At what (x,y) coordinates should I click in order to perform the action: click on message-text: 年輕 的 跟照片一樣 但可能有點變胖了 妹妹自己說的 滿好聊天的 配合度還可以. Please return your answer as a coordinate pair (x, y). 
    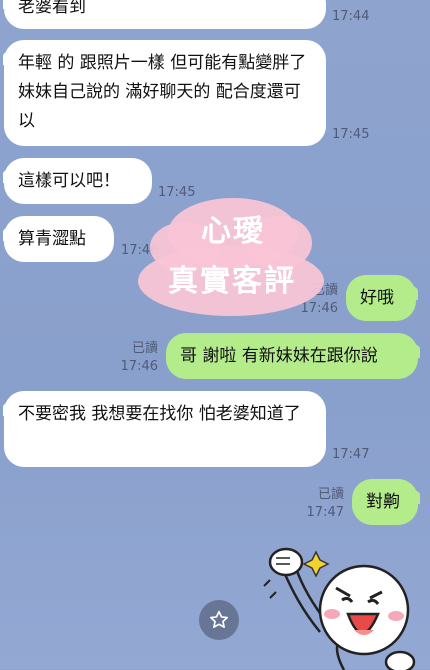
    Looking at the image, I should click on (162, 92).